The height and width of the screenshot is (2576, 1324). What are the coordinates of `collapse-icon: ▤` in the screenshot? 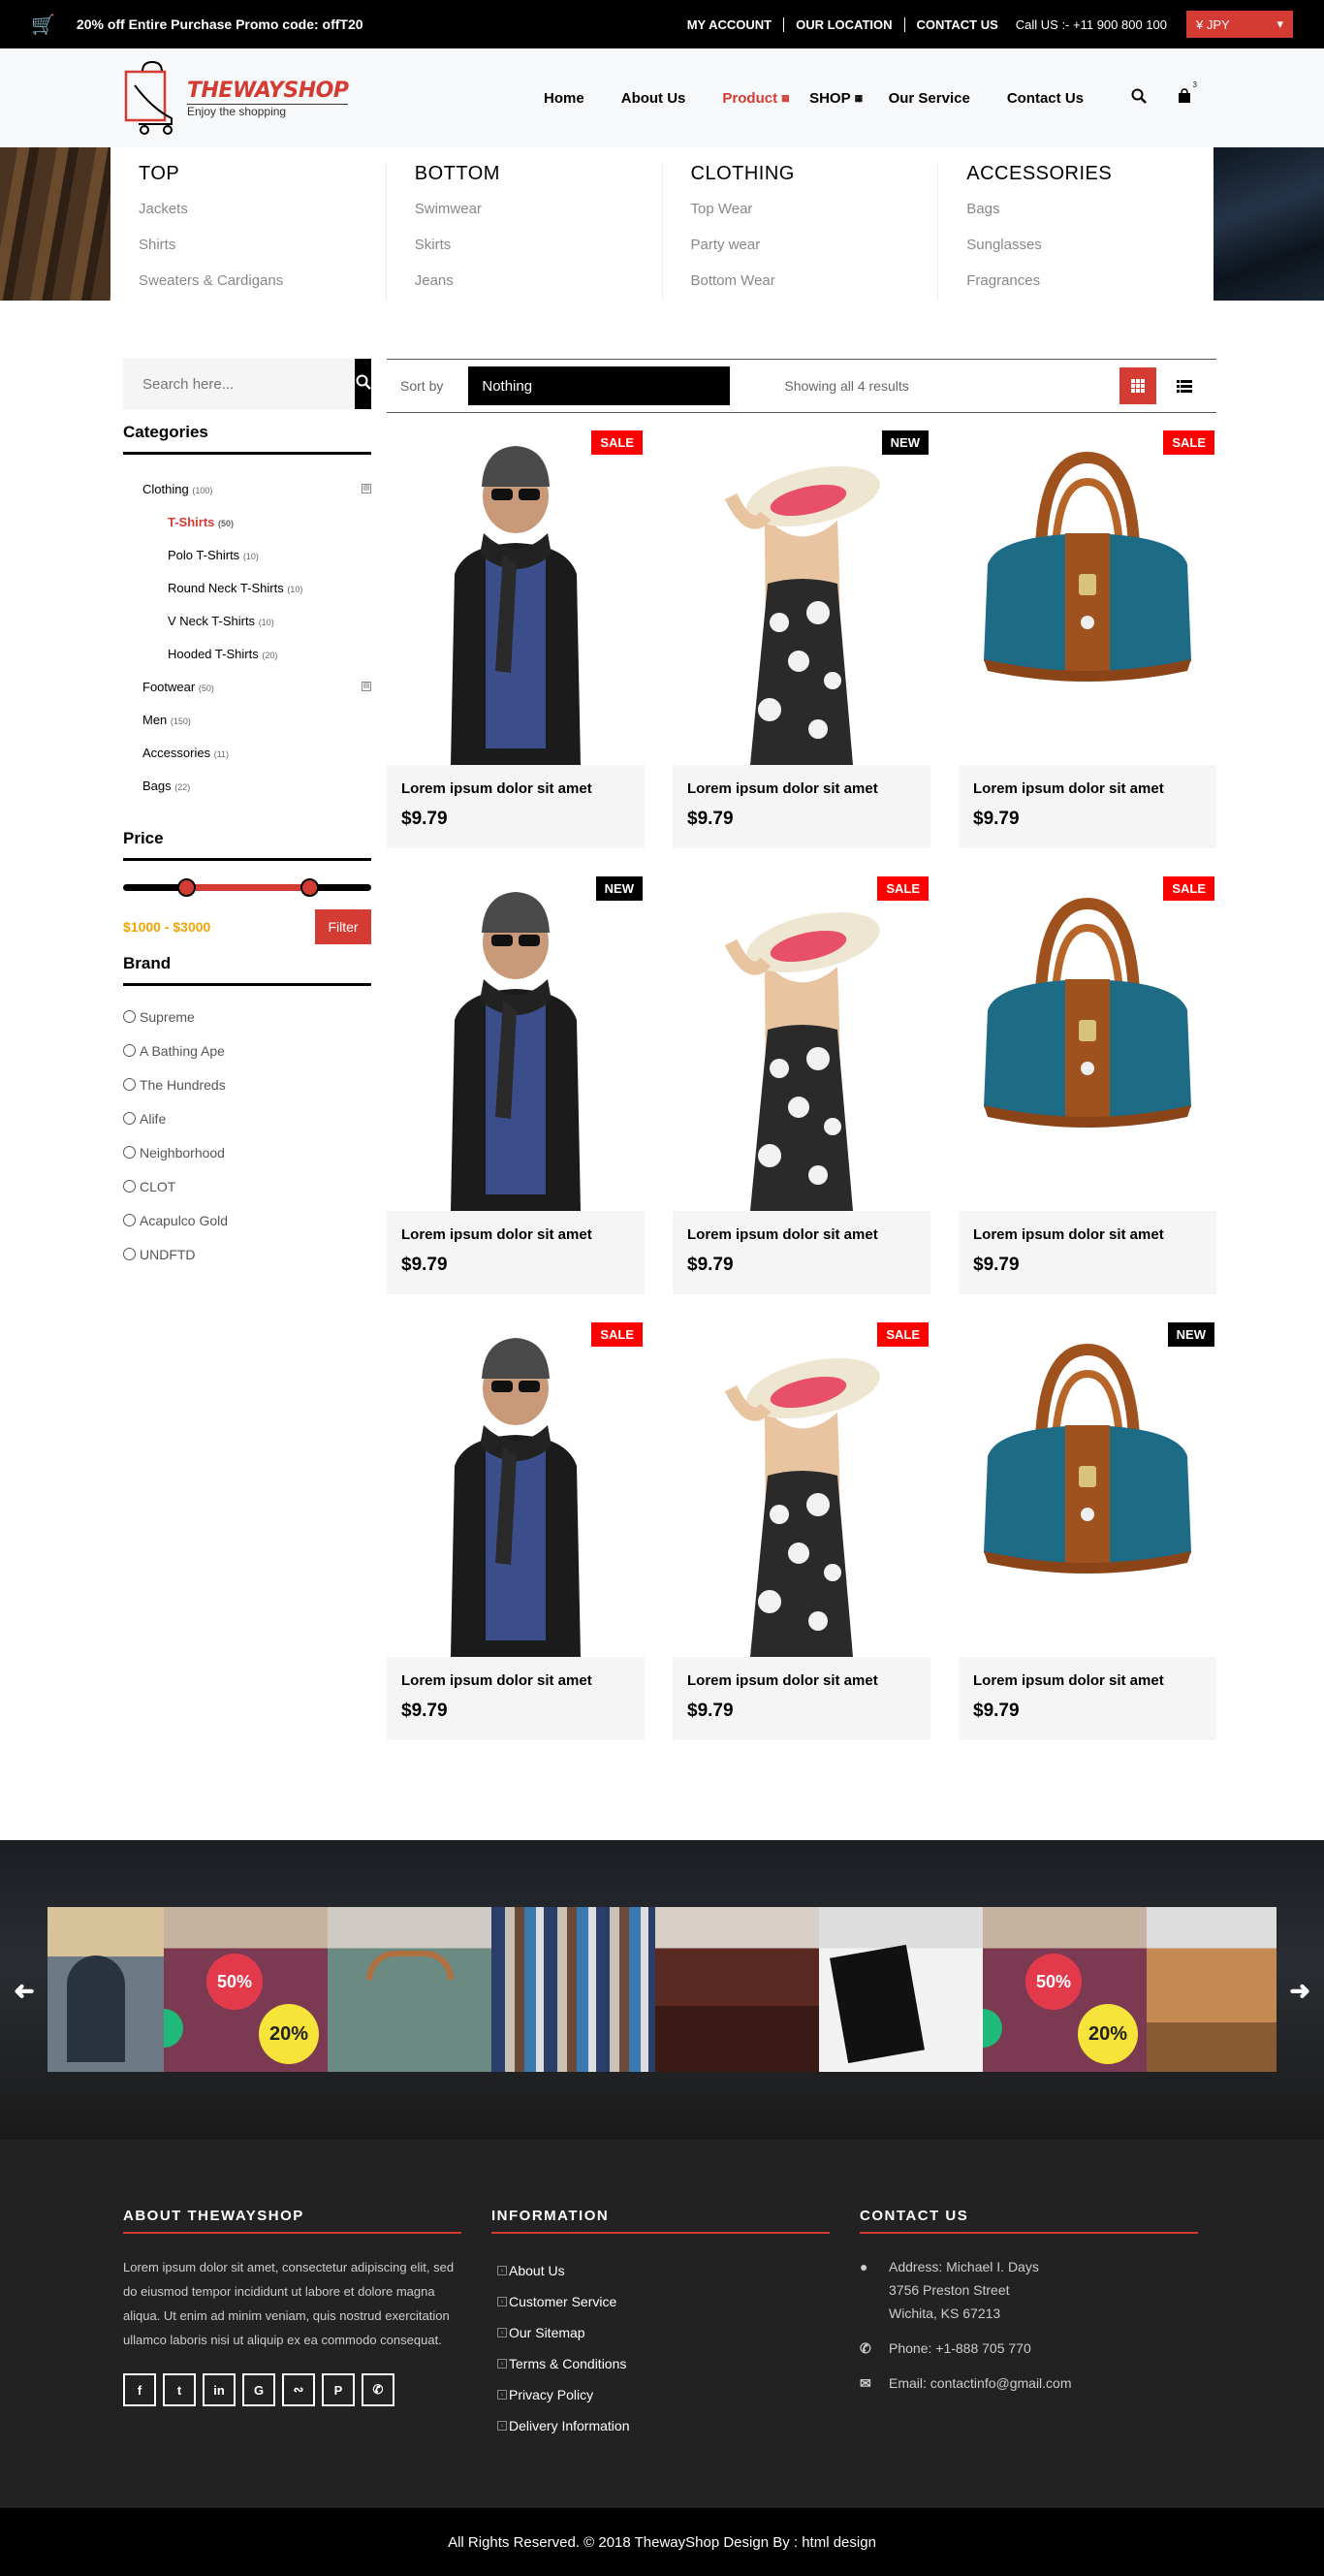 It's located at (366, 489).